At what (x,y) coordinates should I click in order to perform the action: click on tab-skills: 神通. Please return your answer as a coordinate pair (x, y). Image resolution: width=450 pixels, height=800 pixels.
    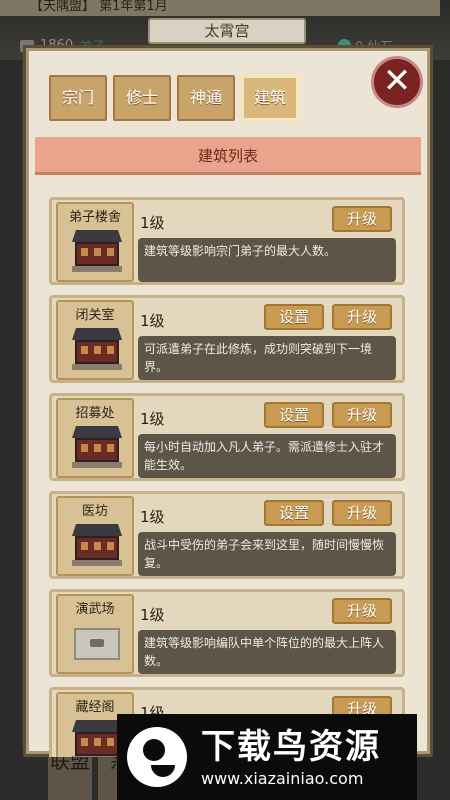
    Looking at the image, I should click on (206, 98).